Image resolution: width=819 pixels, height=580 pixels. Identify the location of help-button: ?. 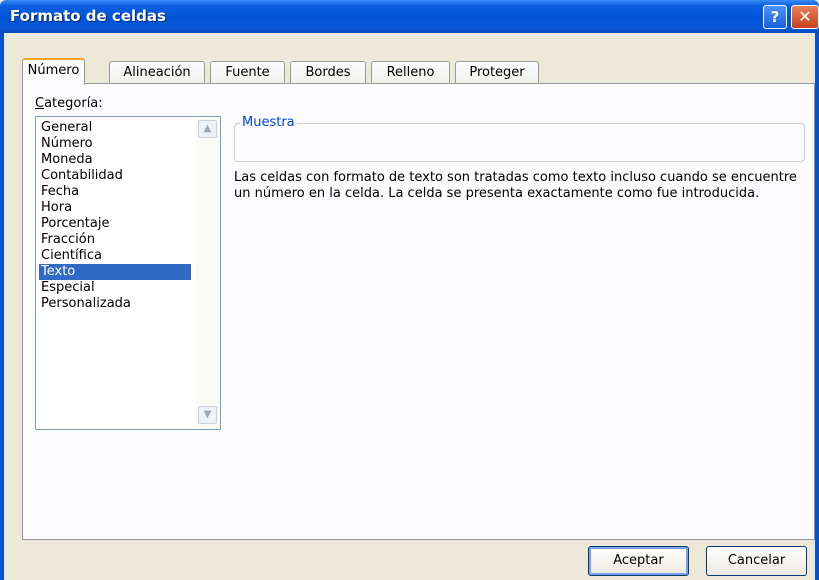
(775, 17).